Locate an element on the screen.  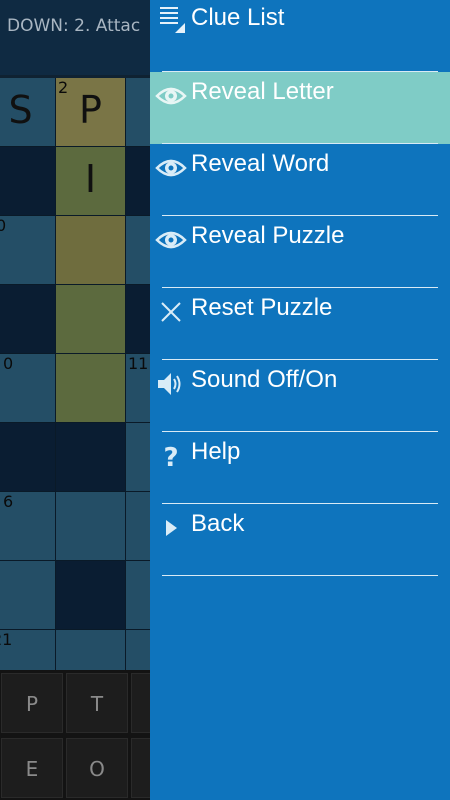
menu-divider is located at coordinates (300, 575).